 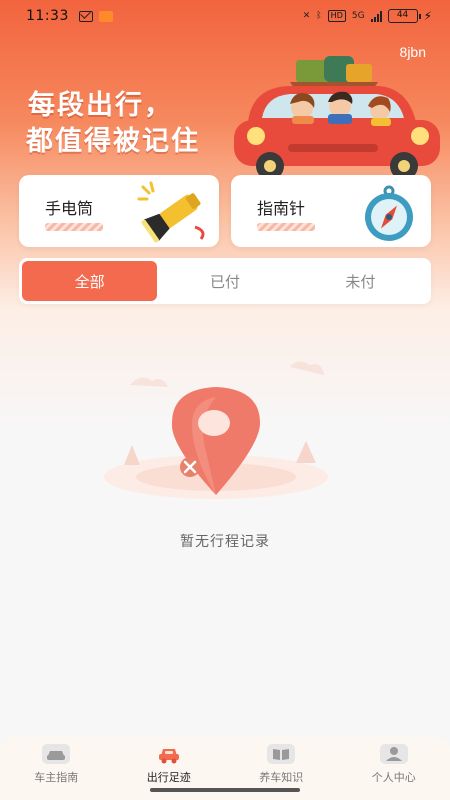 I want to click on compass-icon, so click(x=389, y=213).